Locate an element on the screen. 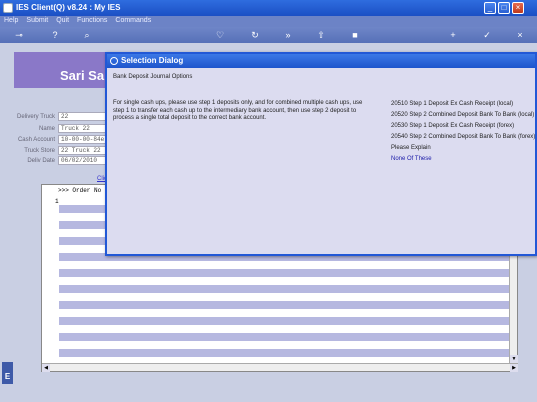  side-tab: E is located at coordinates (7, 373).